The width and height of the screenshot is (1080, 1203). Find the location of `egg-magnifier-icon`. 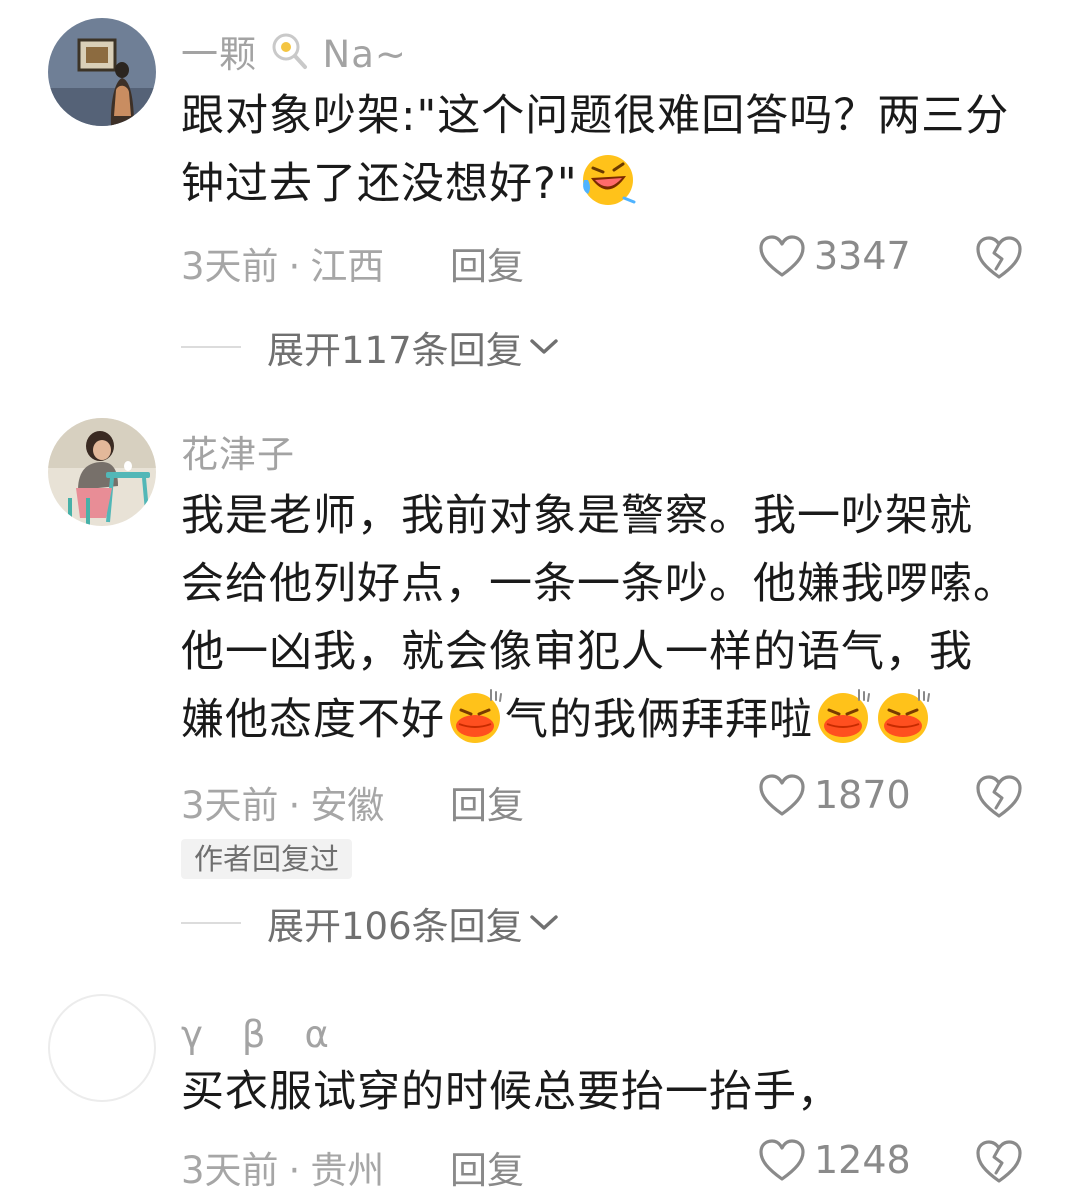

egg-magnifier-icon is located at coordinates (289, 51).